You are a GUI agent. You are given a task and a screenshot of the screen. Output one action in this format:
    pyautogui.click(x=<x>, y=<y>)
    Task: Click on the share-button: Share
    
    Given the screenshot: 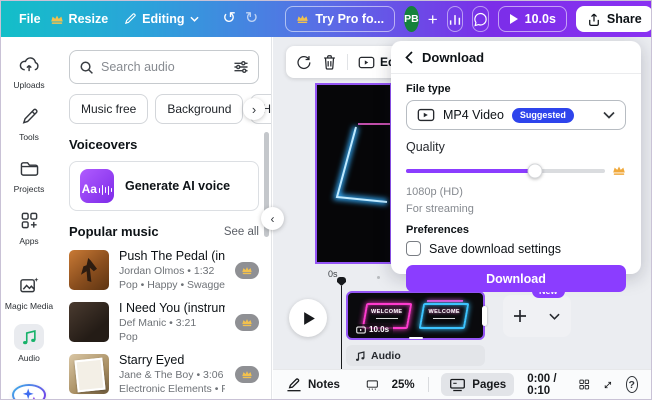 What is the action you would take?
    pyautogui.click(x=613, y=19)
    